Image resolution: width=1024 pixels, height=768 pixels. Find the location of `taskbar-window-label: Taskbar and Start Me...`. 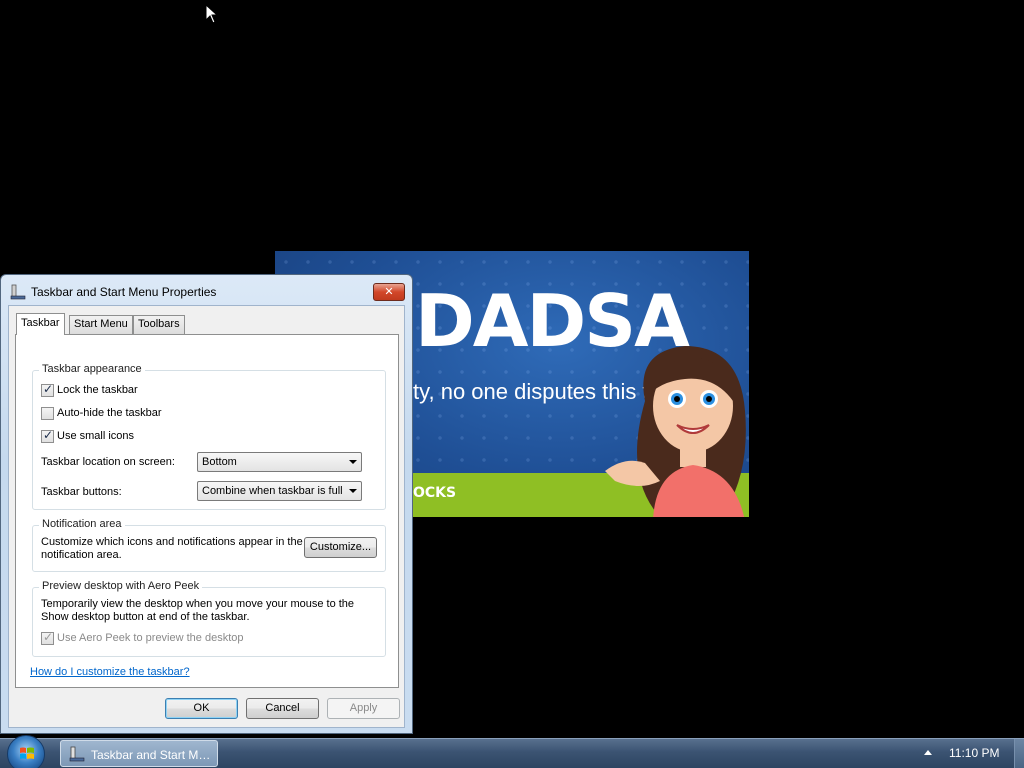

taskbar-window-label: Taskbar and Start Me... is located at coordinates (153, 755).